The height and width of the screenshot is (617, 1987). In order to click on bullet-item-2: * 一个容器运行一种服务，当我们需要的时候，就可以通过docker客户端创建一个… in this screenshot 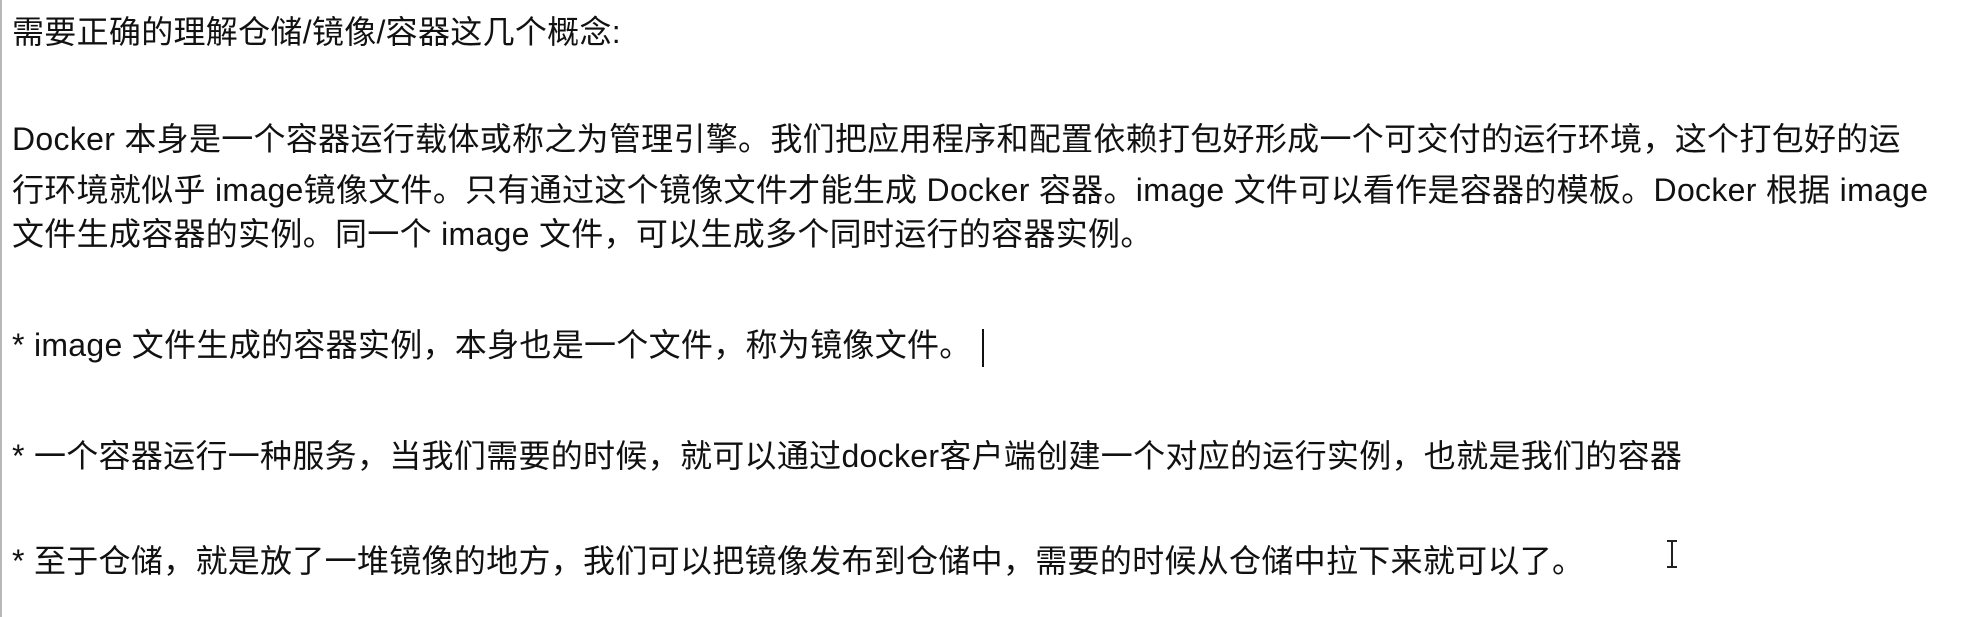, I will do `click(847, 456)`.